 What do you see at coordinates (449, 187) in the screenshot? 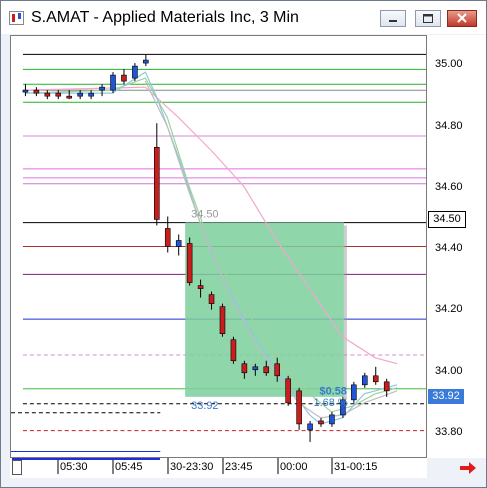
I see `y-tick-label: 34.60` at bounding box center [449, 187].